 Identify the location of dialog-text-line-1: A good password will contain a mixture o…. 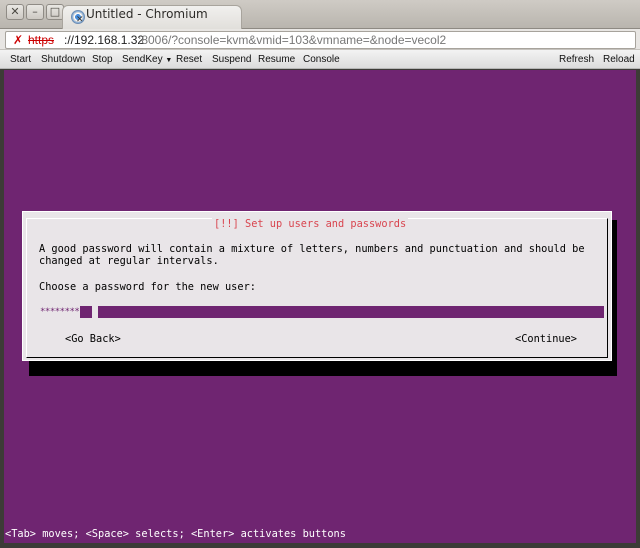
(312, 249).